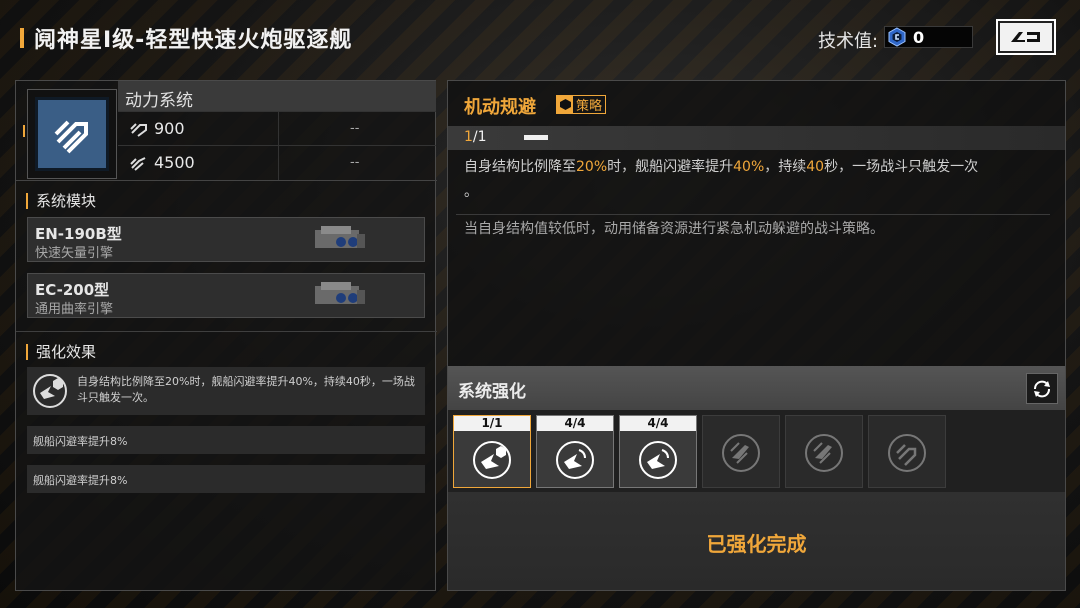 This screenshot has width=1080, height=608. What do you see at coordinates (74, 253) in the screenshot?
I see `module-desc: 快速矢量引擎` at bounding box center [74, 253].